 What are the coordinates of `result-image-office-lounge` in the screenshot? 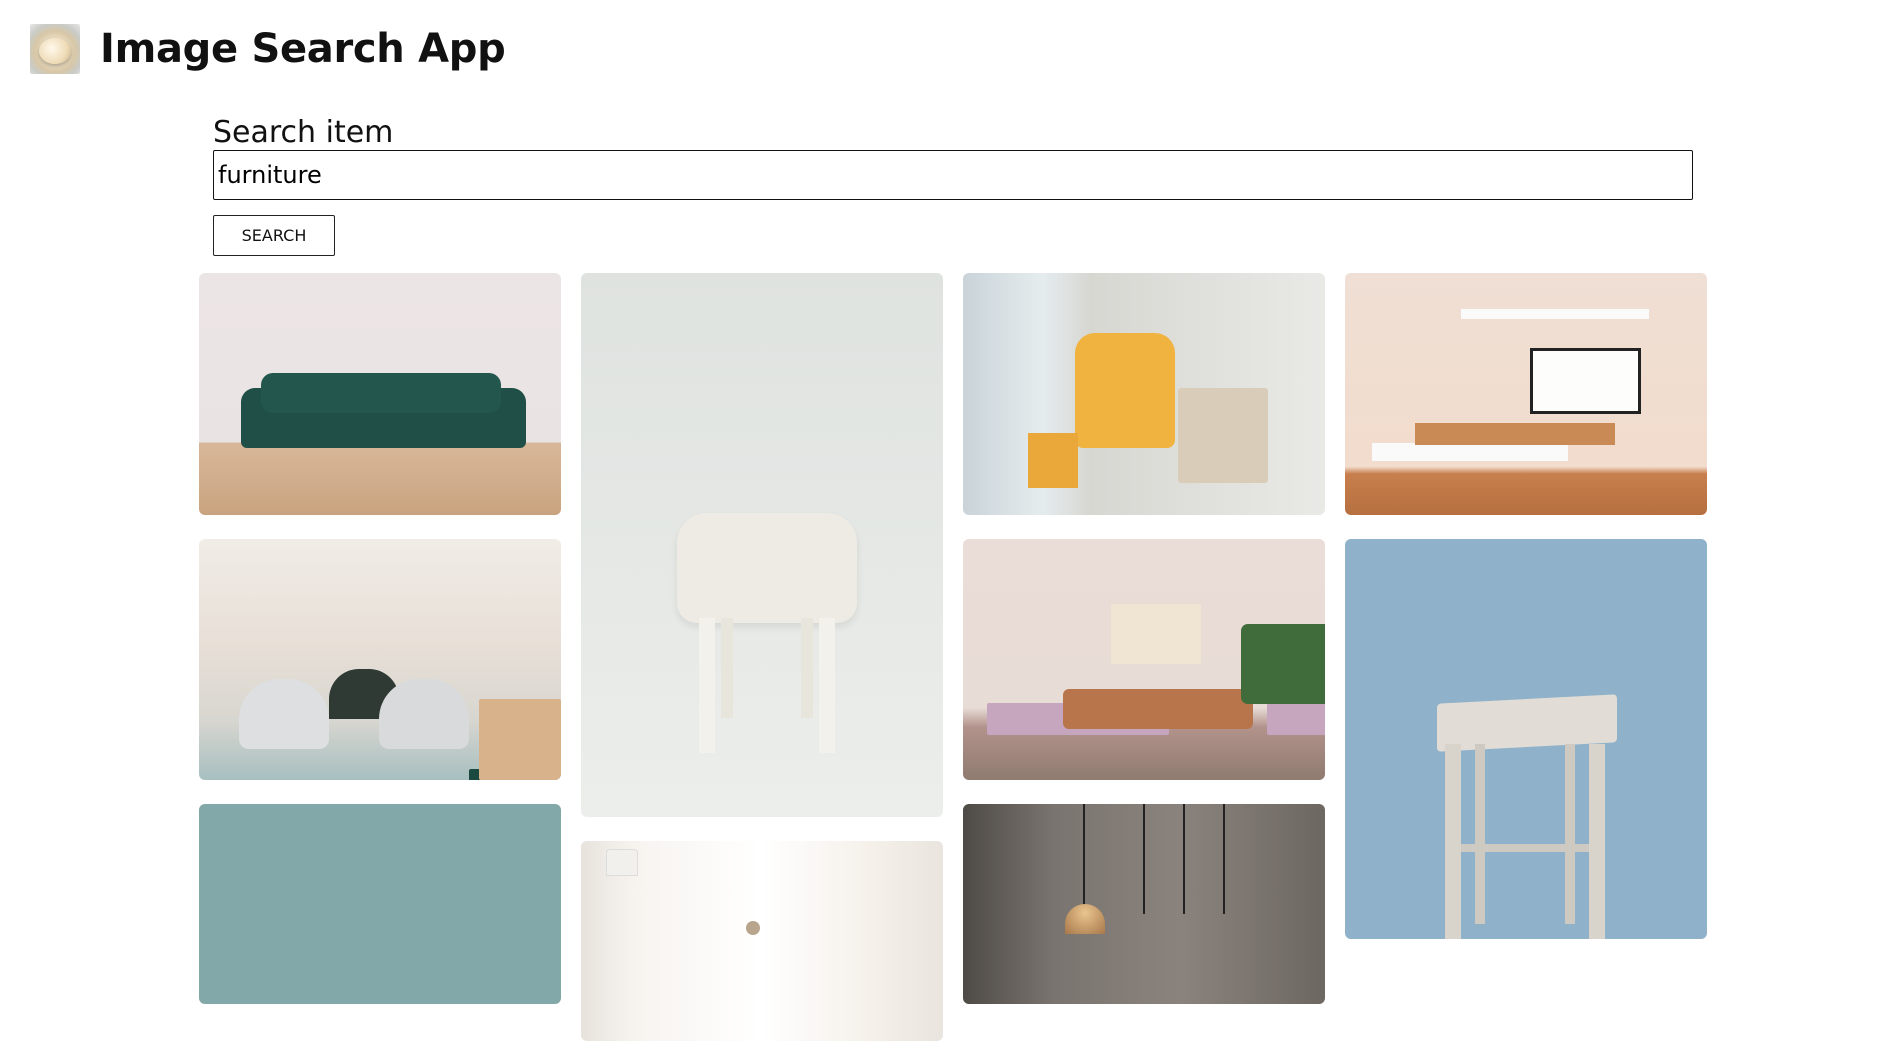 It's located at (380, 659).